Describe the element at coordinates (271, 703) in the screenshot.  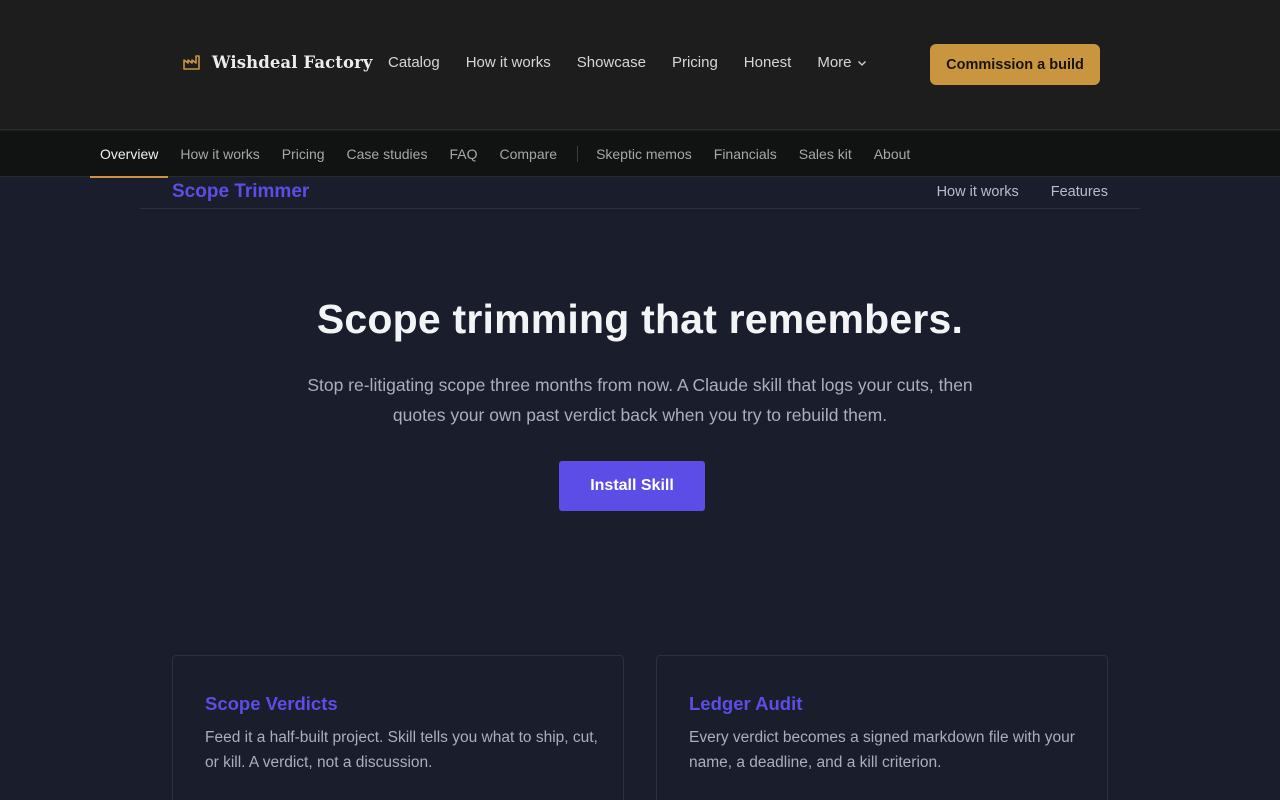
I see `card-title: Scope Verdicts` at that location.